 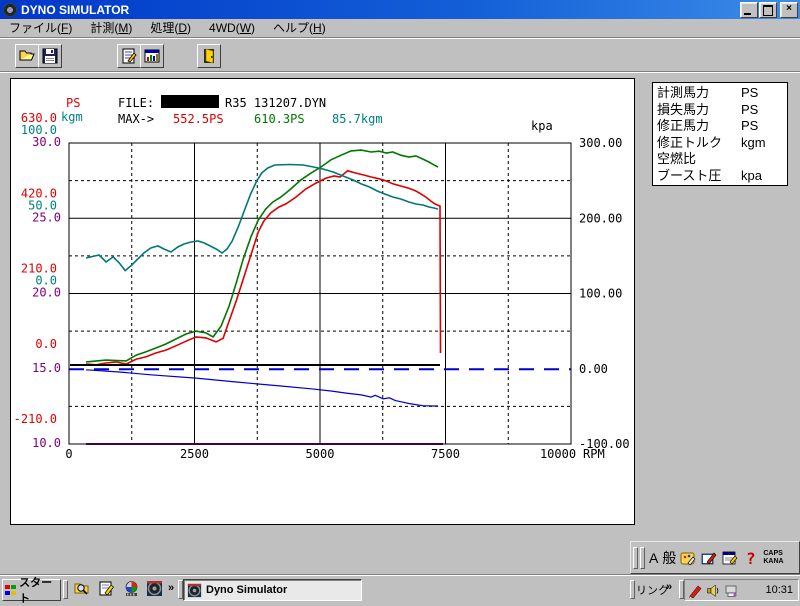 I want to click on right-axis-tick-kpa: 200.00, so click(x=600, y=218).